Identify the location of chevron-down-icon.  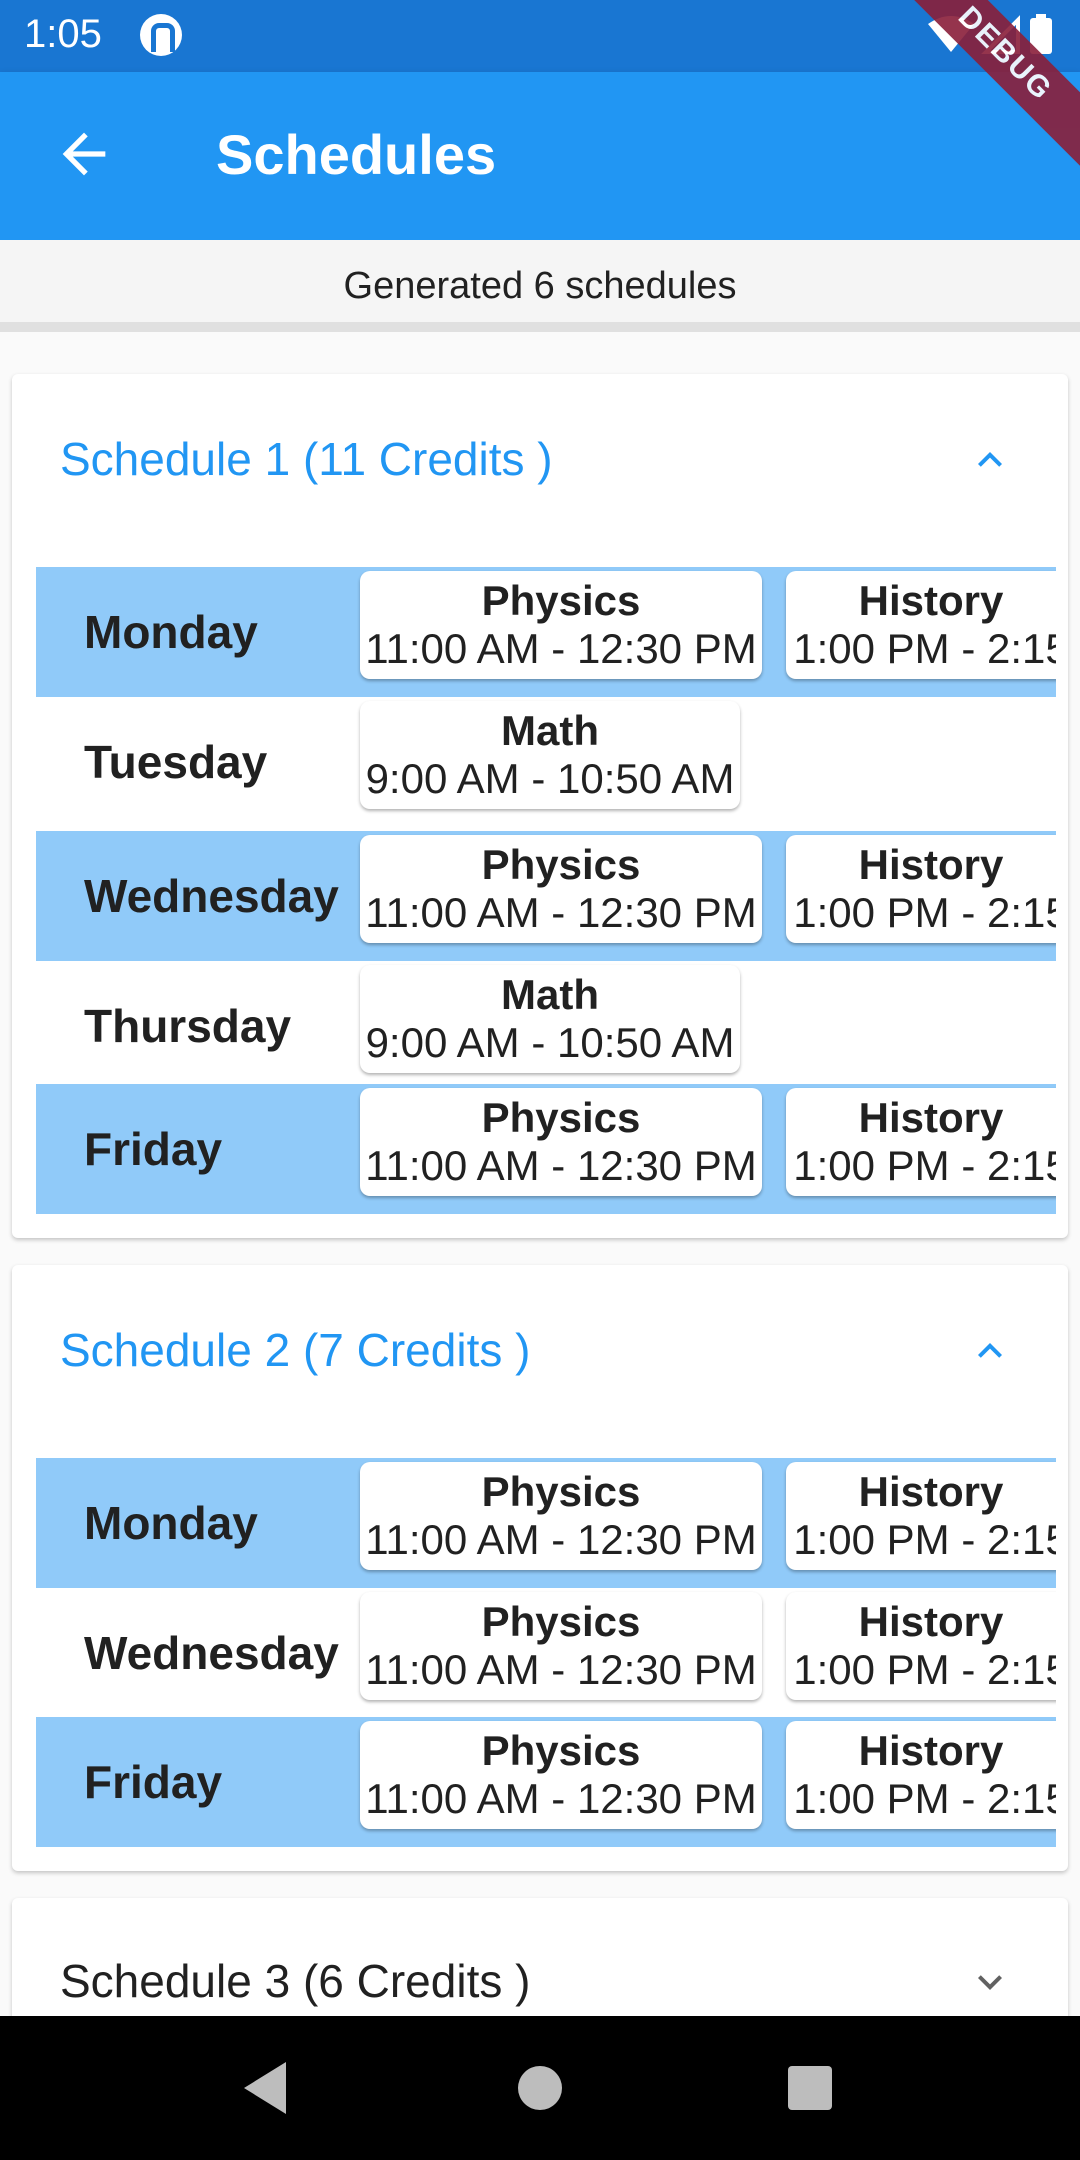
(990, 1982).